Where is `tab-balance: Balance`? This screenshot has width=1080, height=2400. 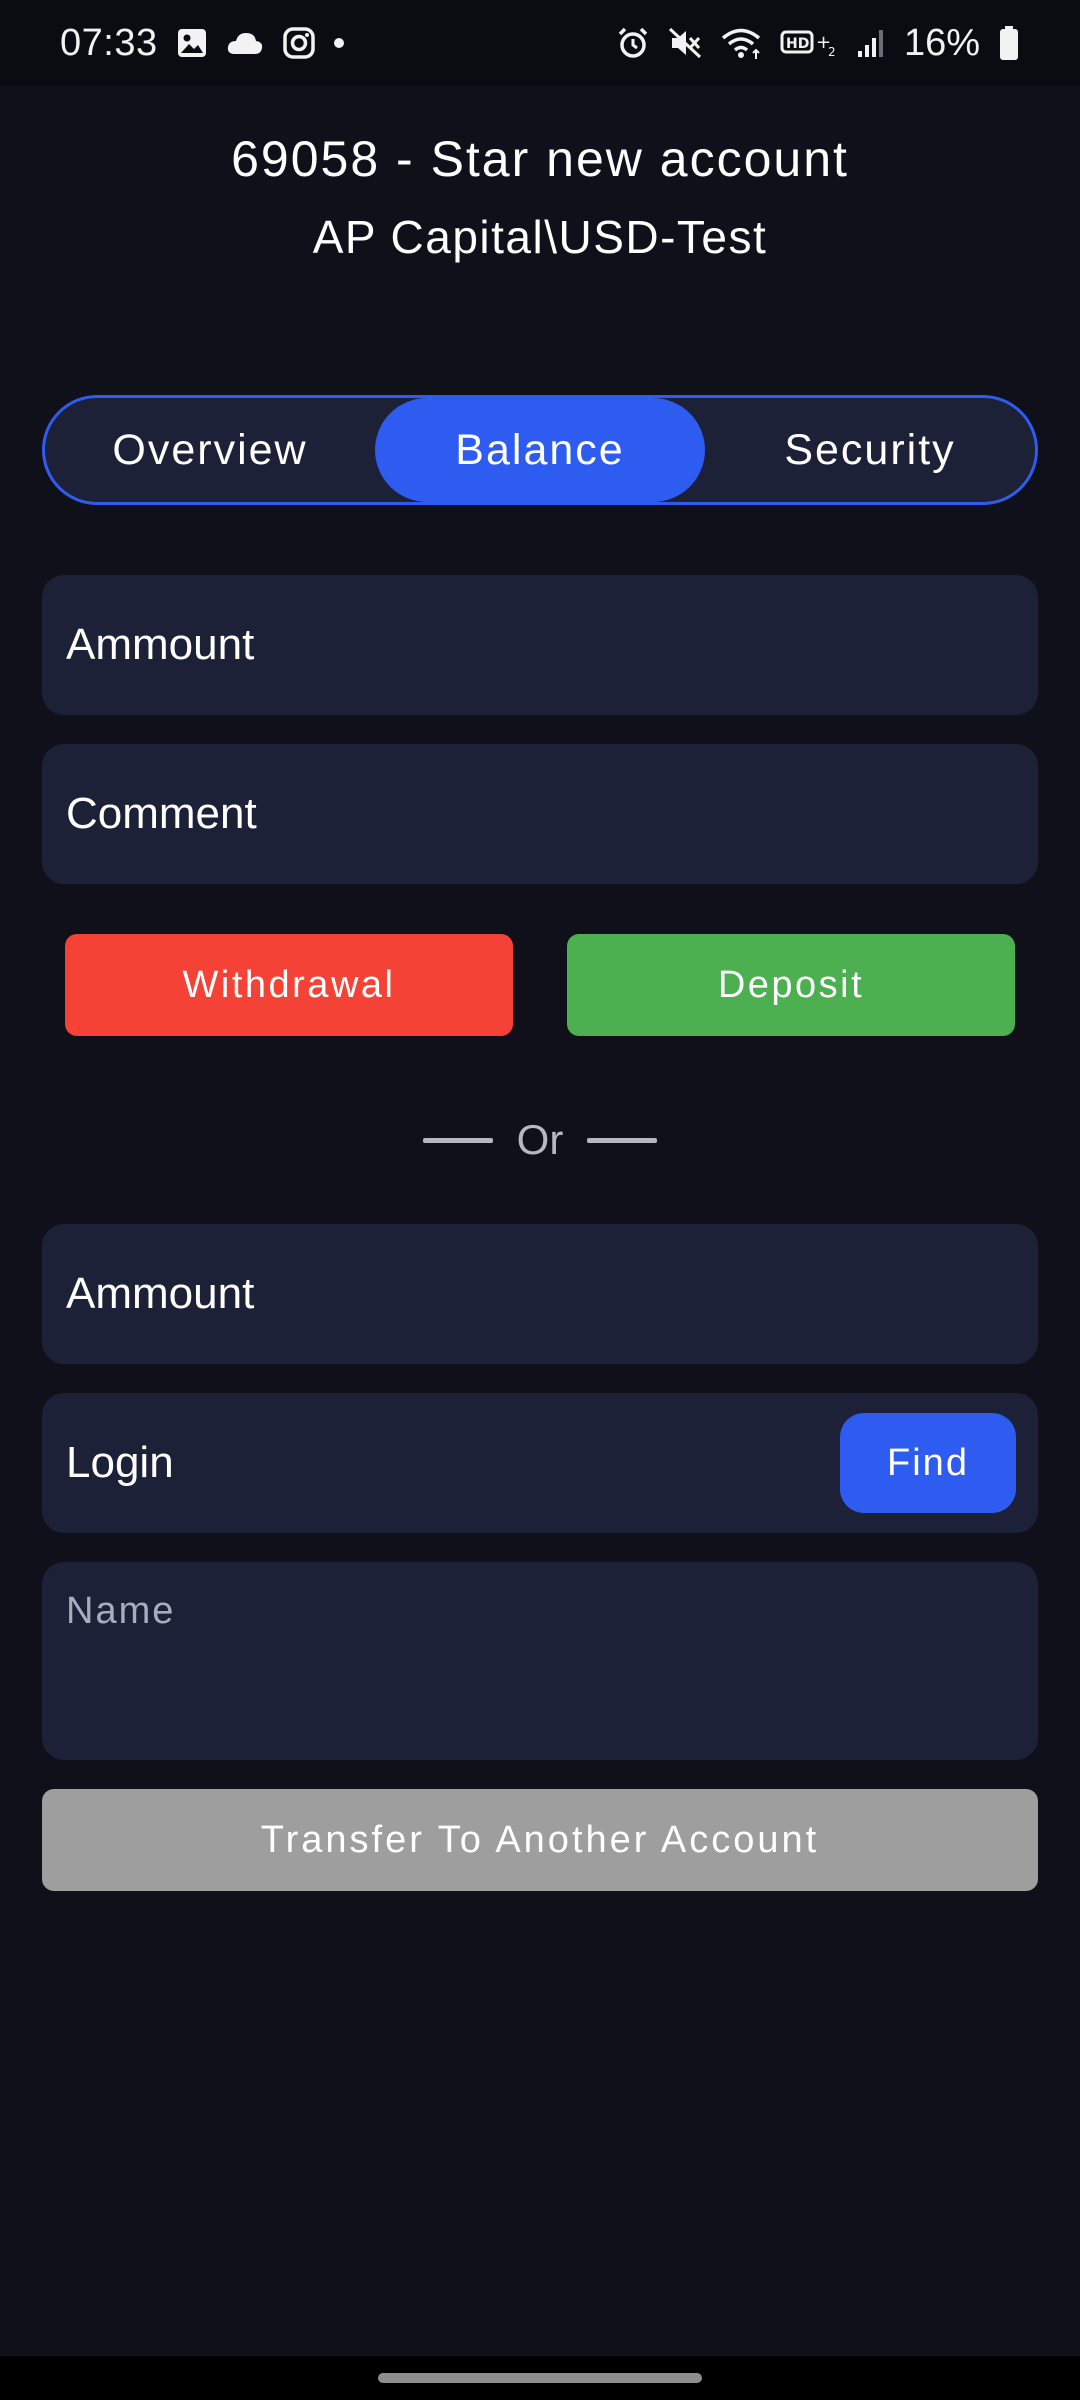
tab-balance: Balance is located at coordinates (540, 450).